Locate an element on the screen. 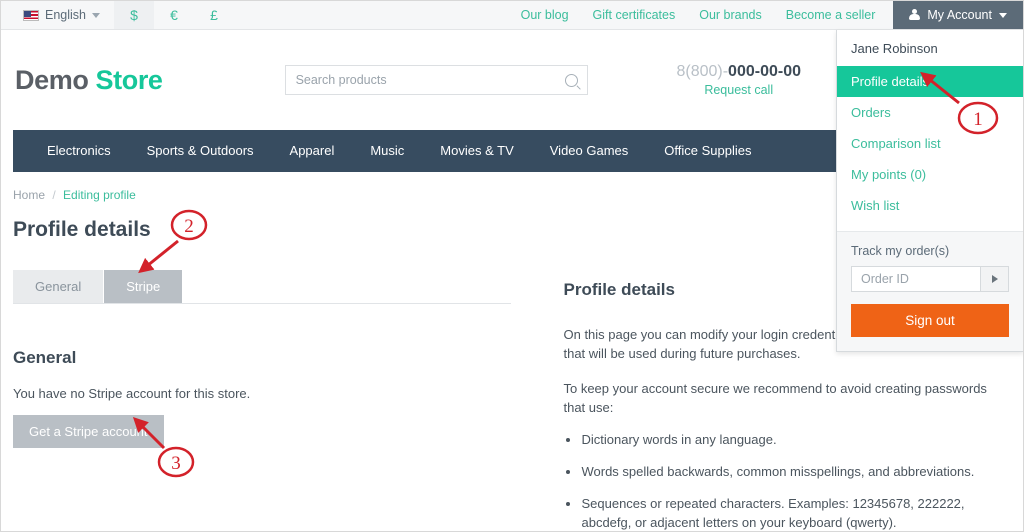 This screenshot has width=1024, height=532. dropdown-item-profile-details: Profile details is located at coordinates (930, 81).